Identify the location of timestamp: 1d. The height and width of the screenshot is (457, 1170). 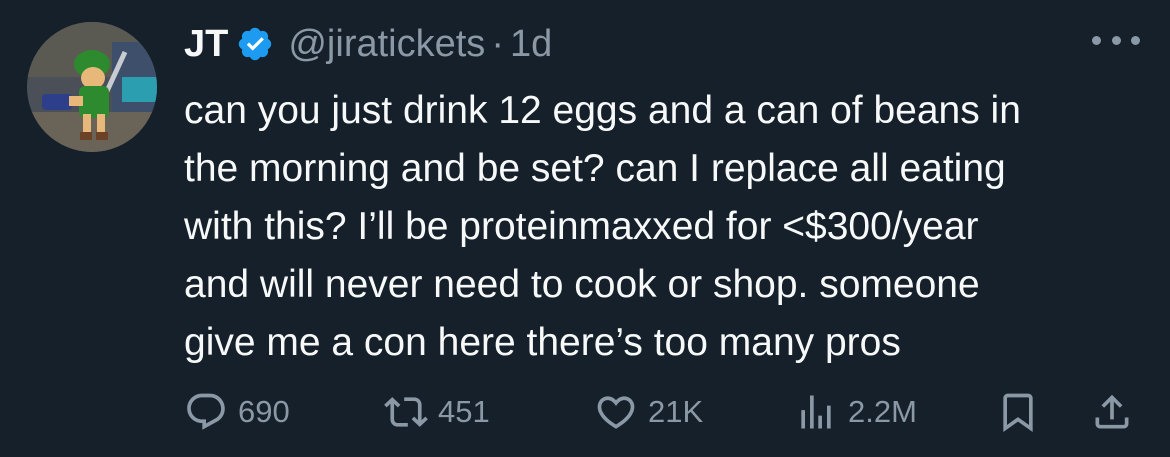
(531, 44).